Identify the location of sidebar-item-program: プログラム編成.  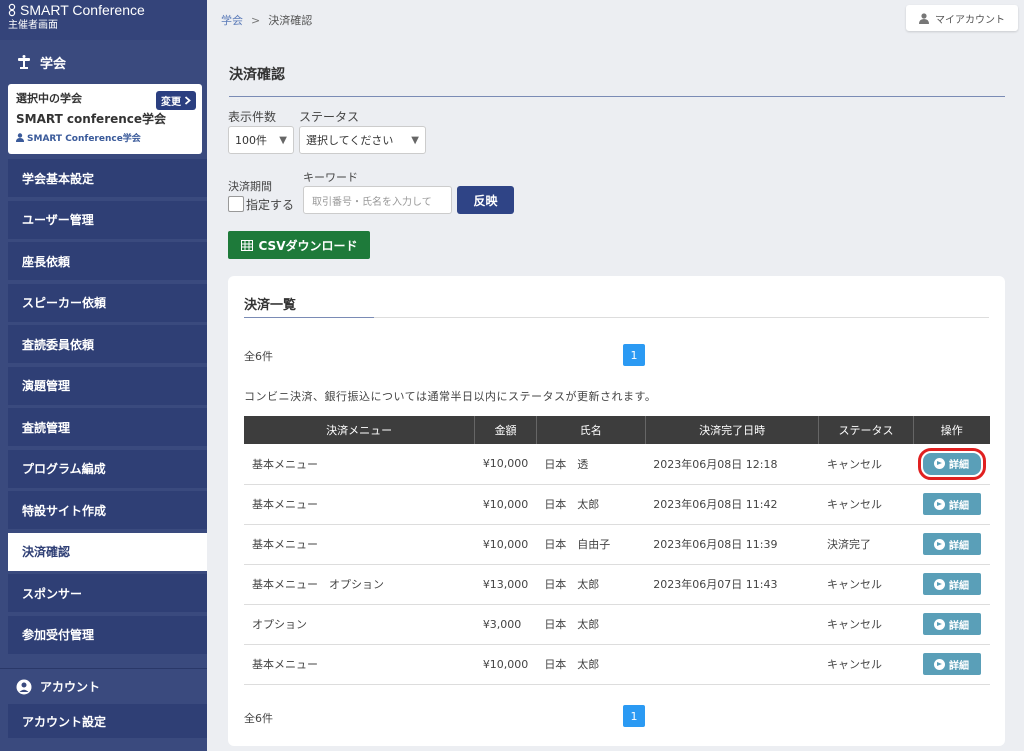
(107, 468).